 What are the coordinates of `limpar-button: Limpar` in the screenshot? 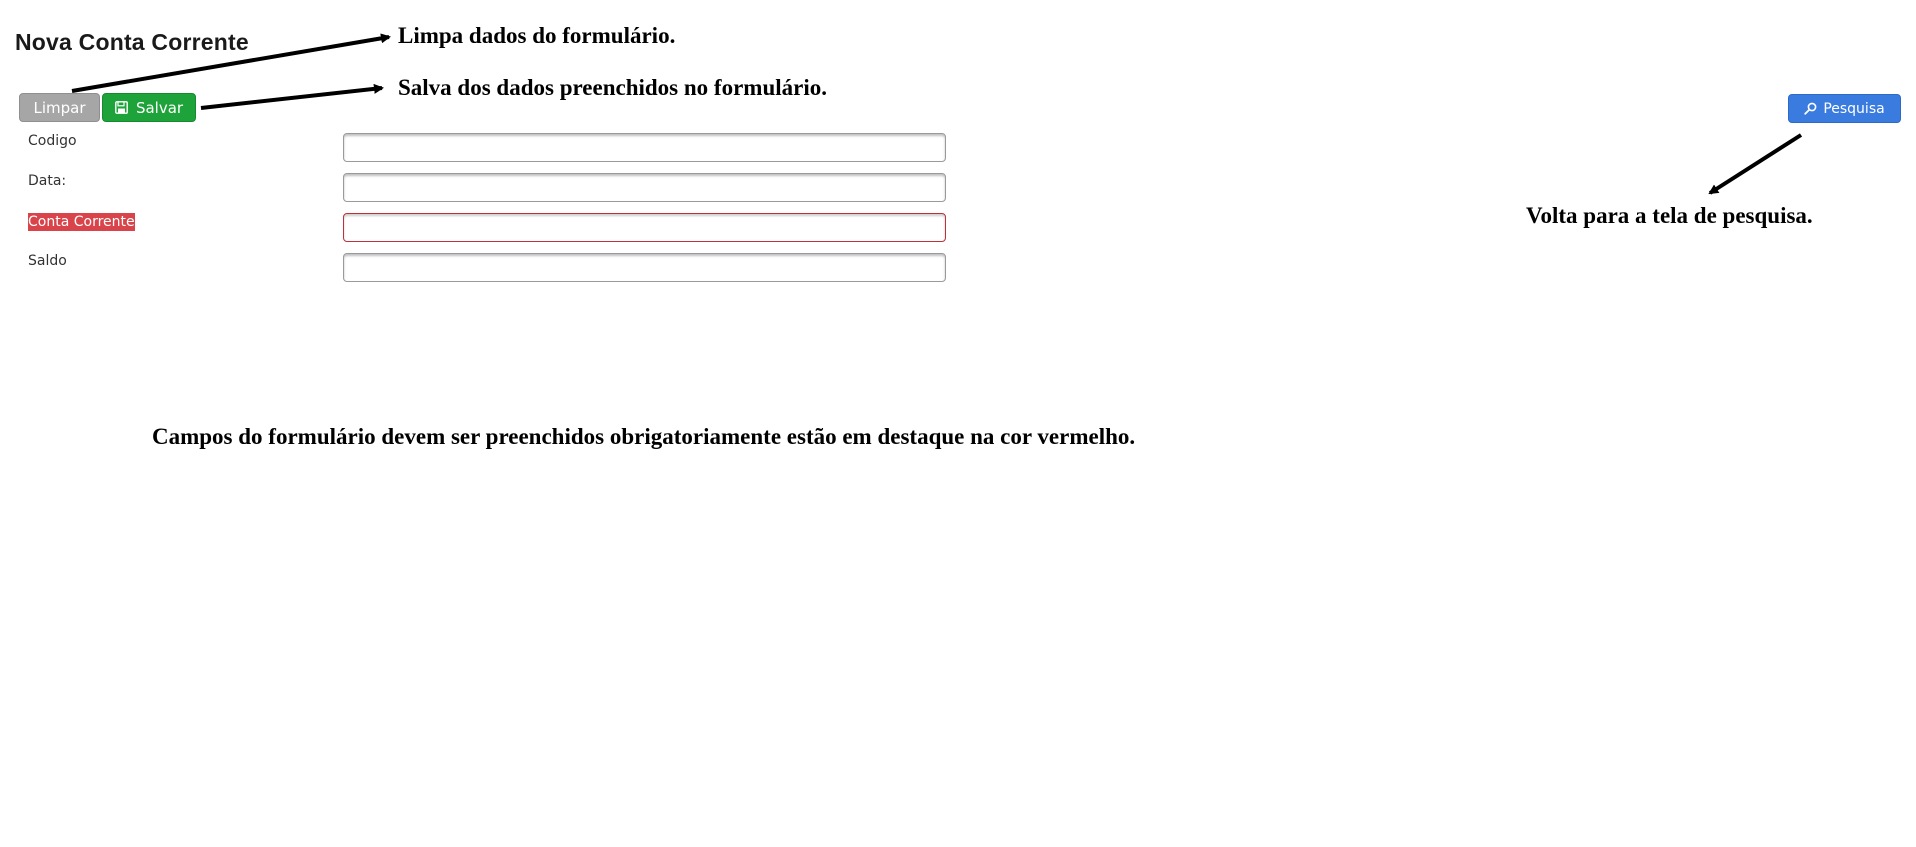 It's located at (59, 107).